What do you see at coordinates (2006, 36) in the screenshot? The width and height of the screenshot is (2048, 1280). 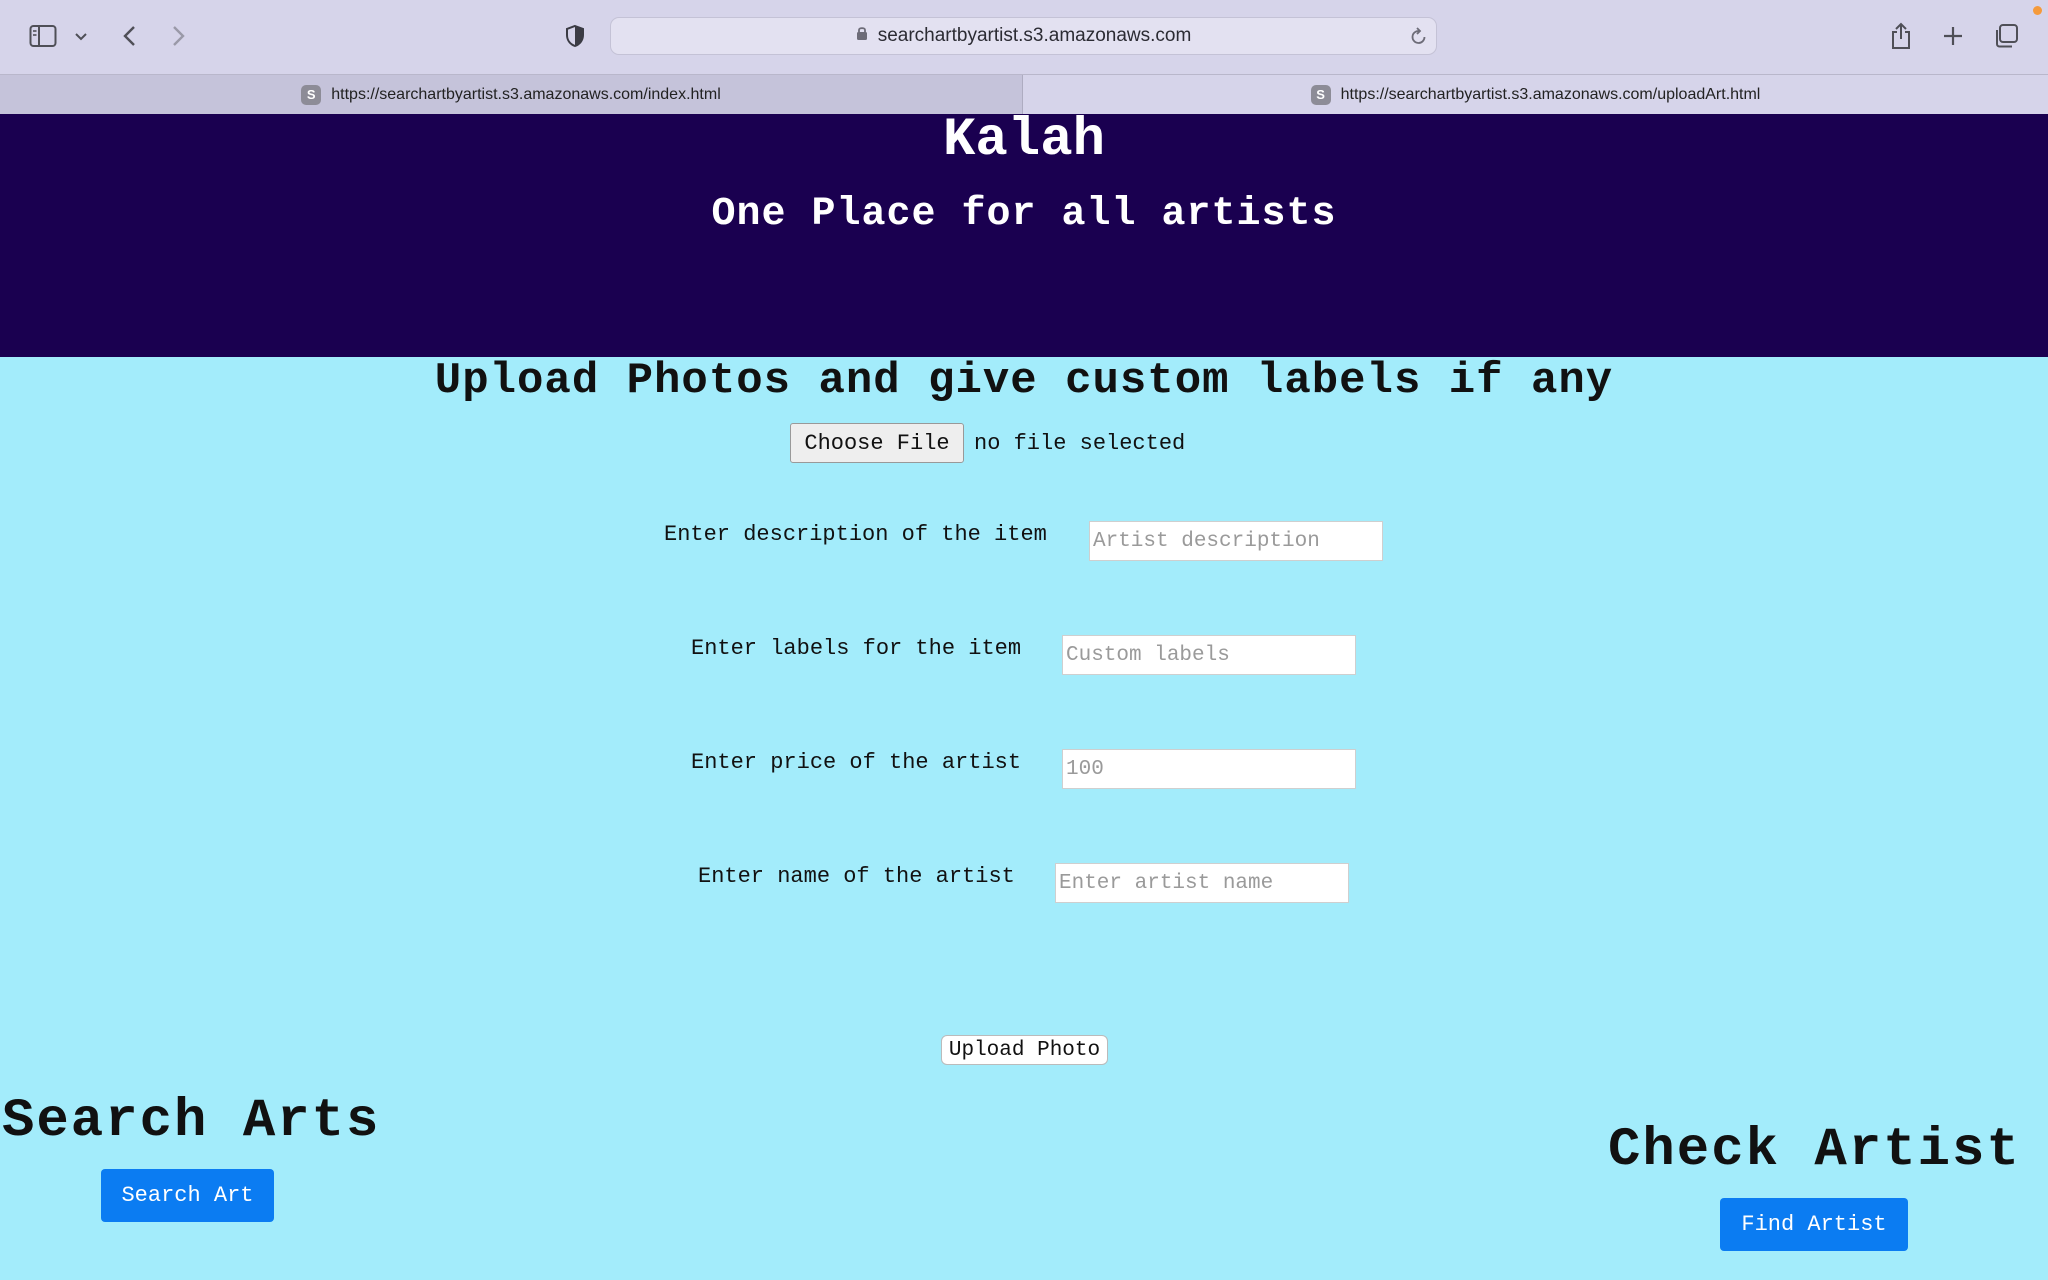 I see `tabs-overview-icon` at bounding box center [2006, 36].